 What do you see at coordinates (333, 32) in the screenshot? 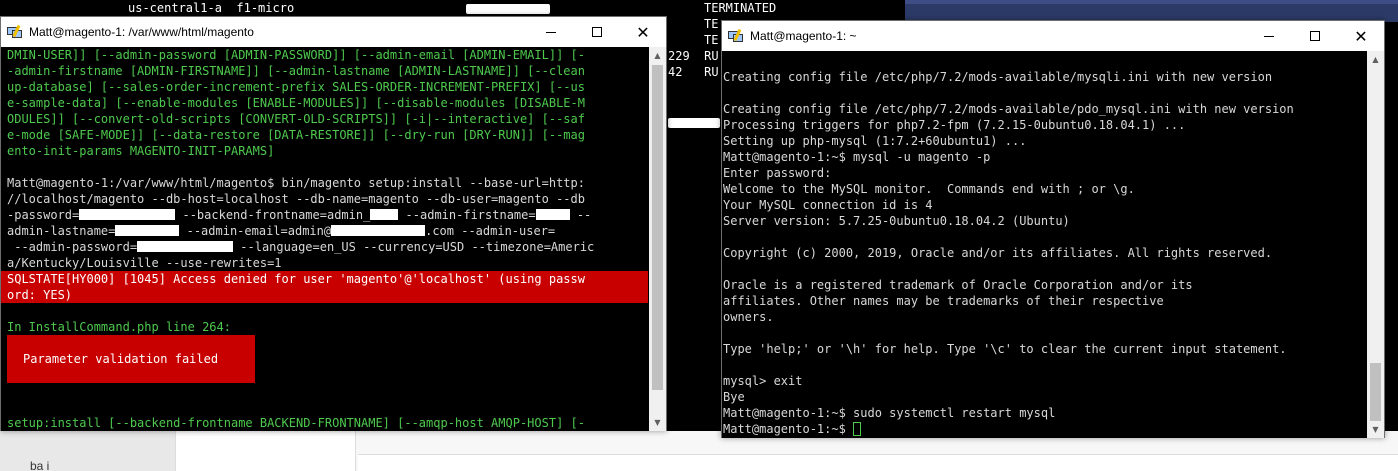
I see `window-titlebar: Matt@magento-1: /var/www/html/magento ✕` at bounding box center [333, 32].